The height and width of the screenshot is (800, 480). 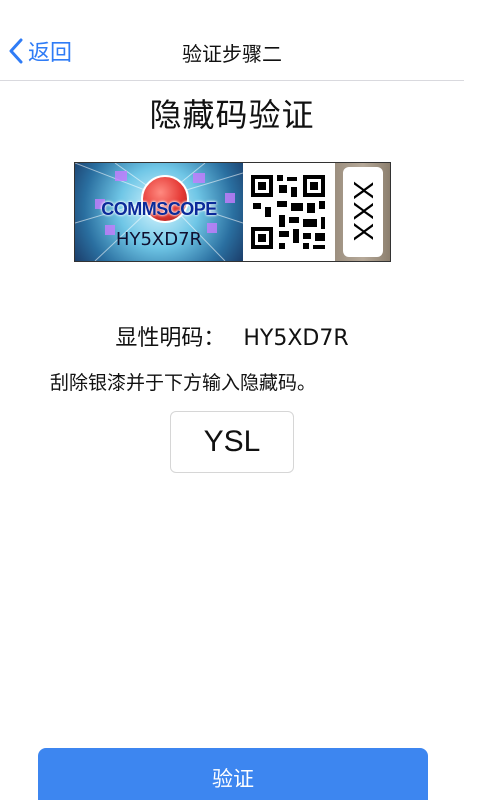 What do you see at coordinates (289, 212) in the screenshot?
I see `qr-code` at bounding box center [289, 212].